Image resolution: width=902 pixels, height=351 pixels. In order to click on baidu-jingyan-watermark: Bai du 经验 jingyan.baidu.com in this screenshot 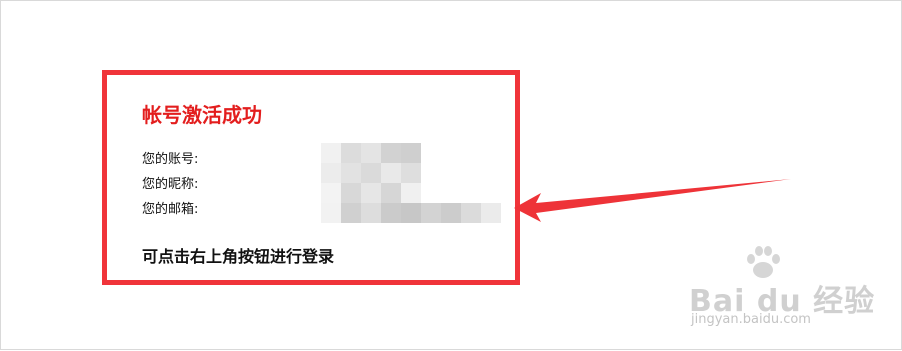, I will do `click(787, 291)`.